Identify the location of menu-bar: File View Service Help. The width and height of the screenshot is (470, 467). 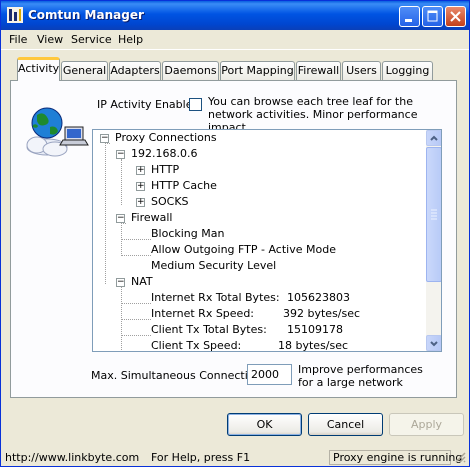
(235, 40).